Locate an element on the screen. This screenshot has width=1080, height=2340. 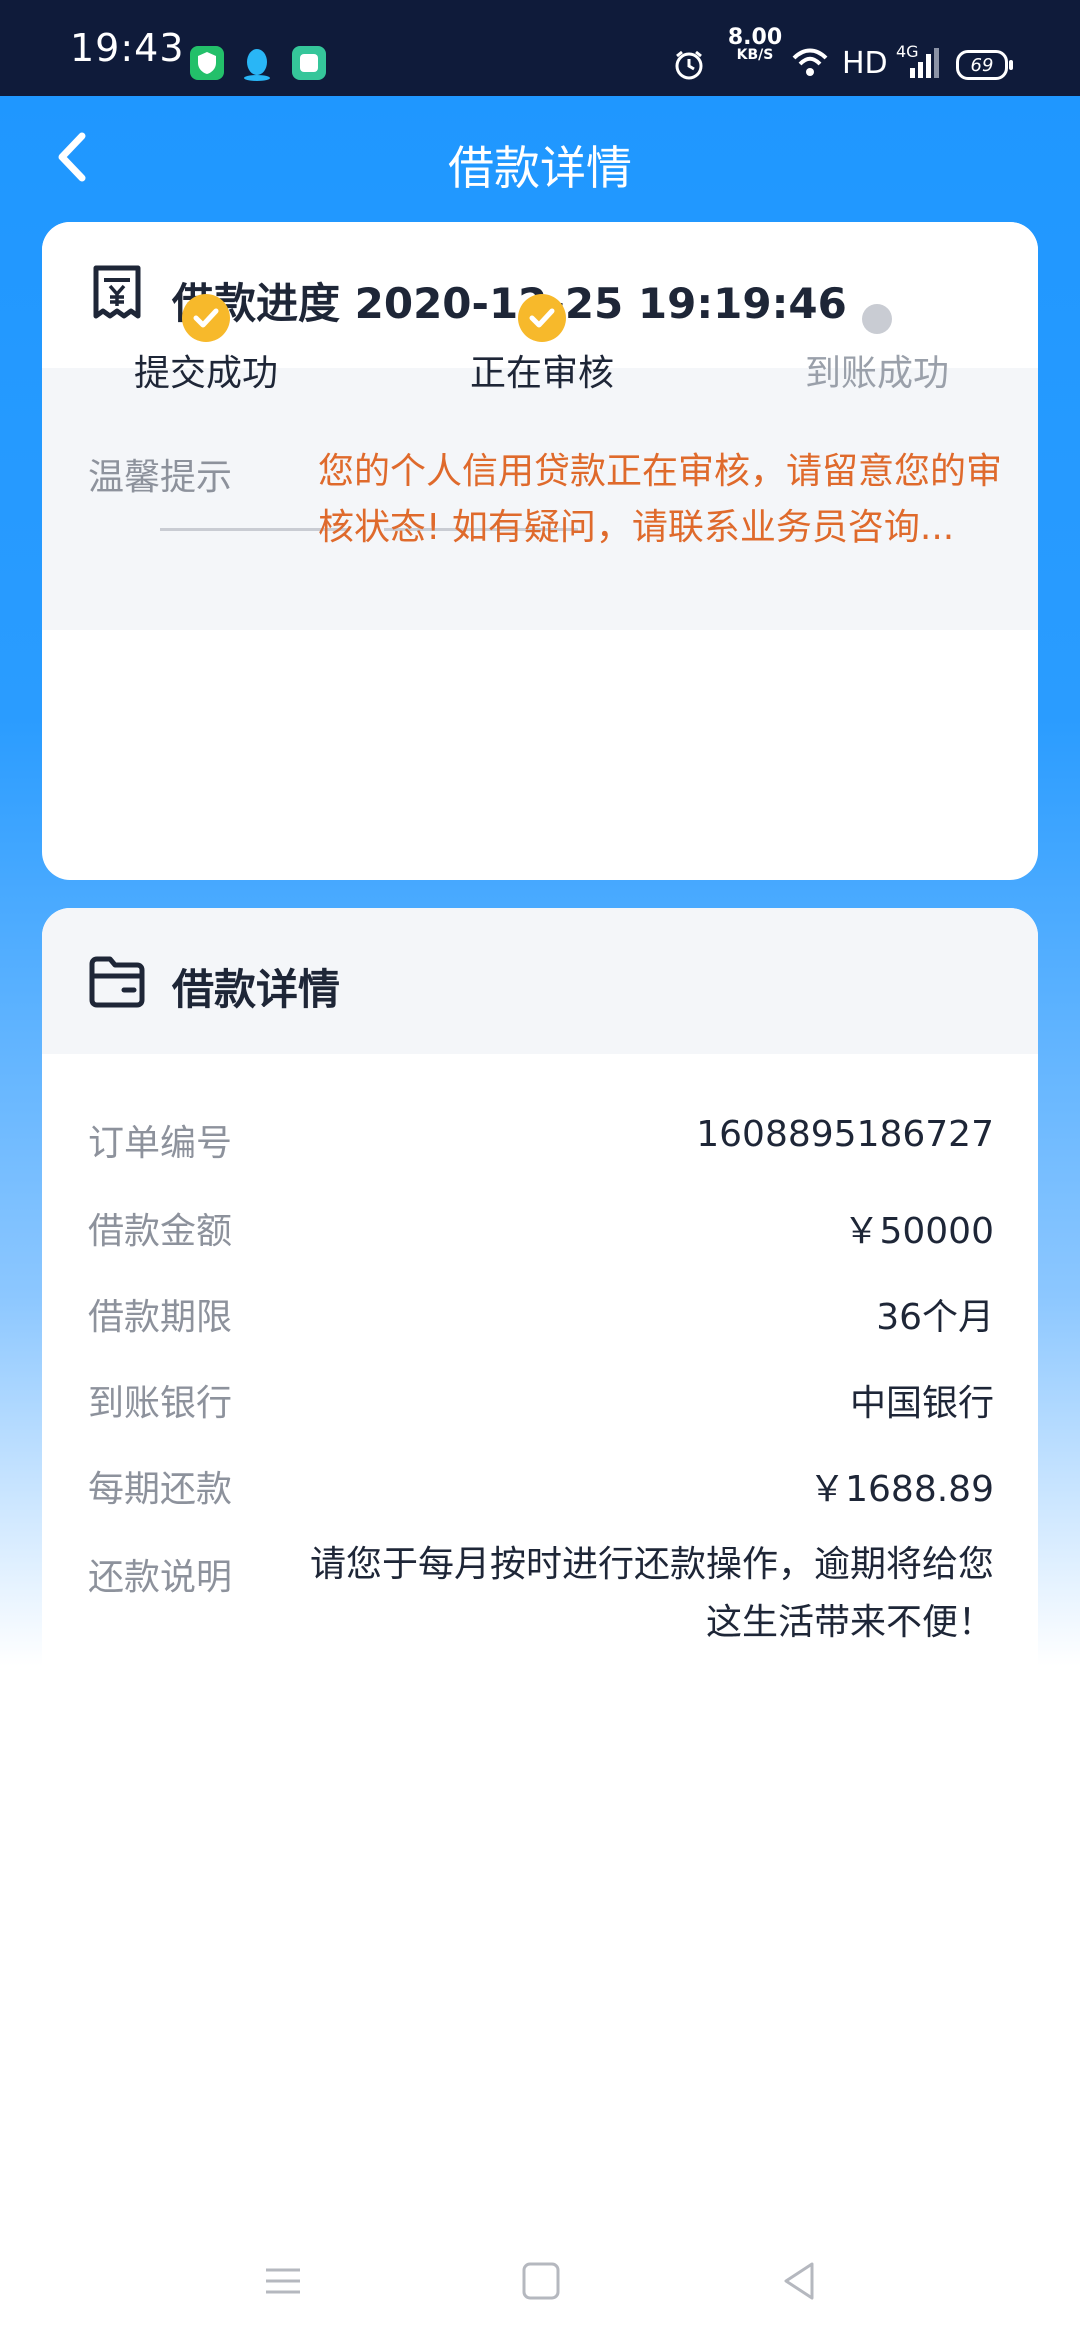
page-title: 借款详情 is located at coordinates (540, 168).